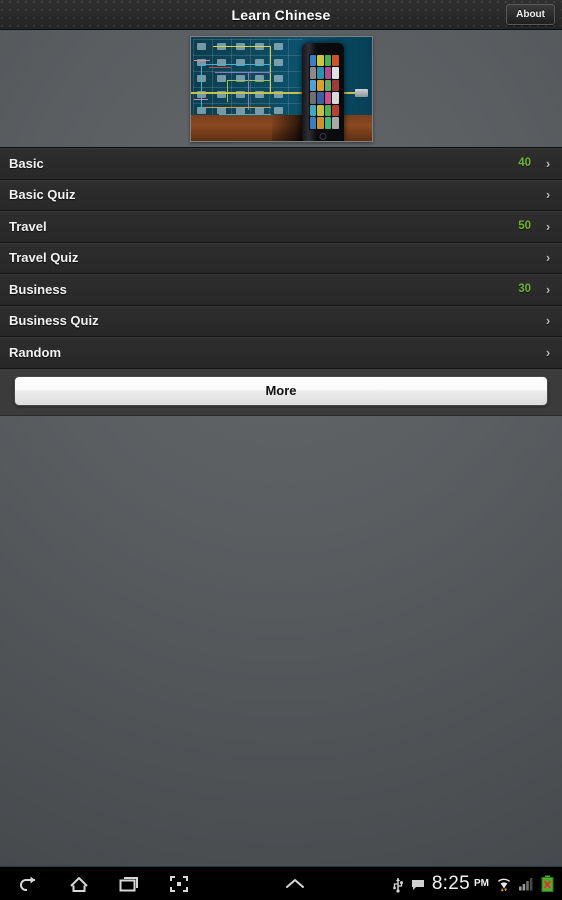 The height and width of the screenshot is (900, 562). I want to click on promo-banner-image, so click(281, 88).